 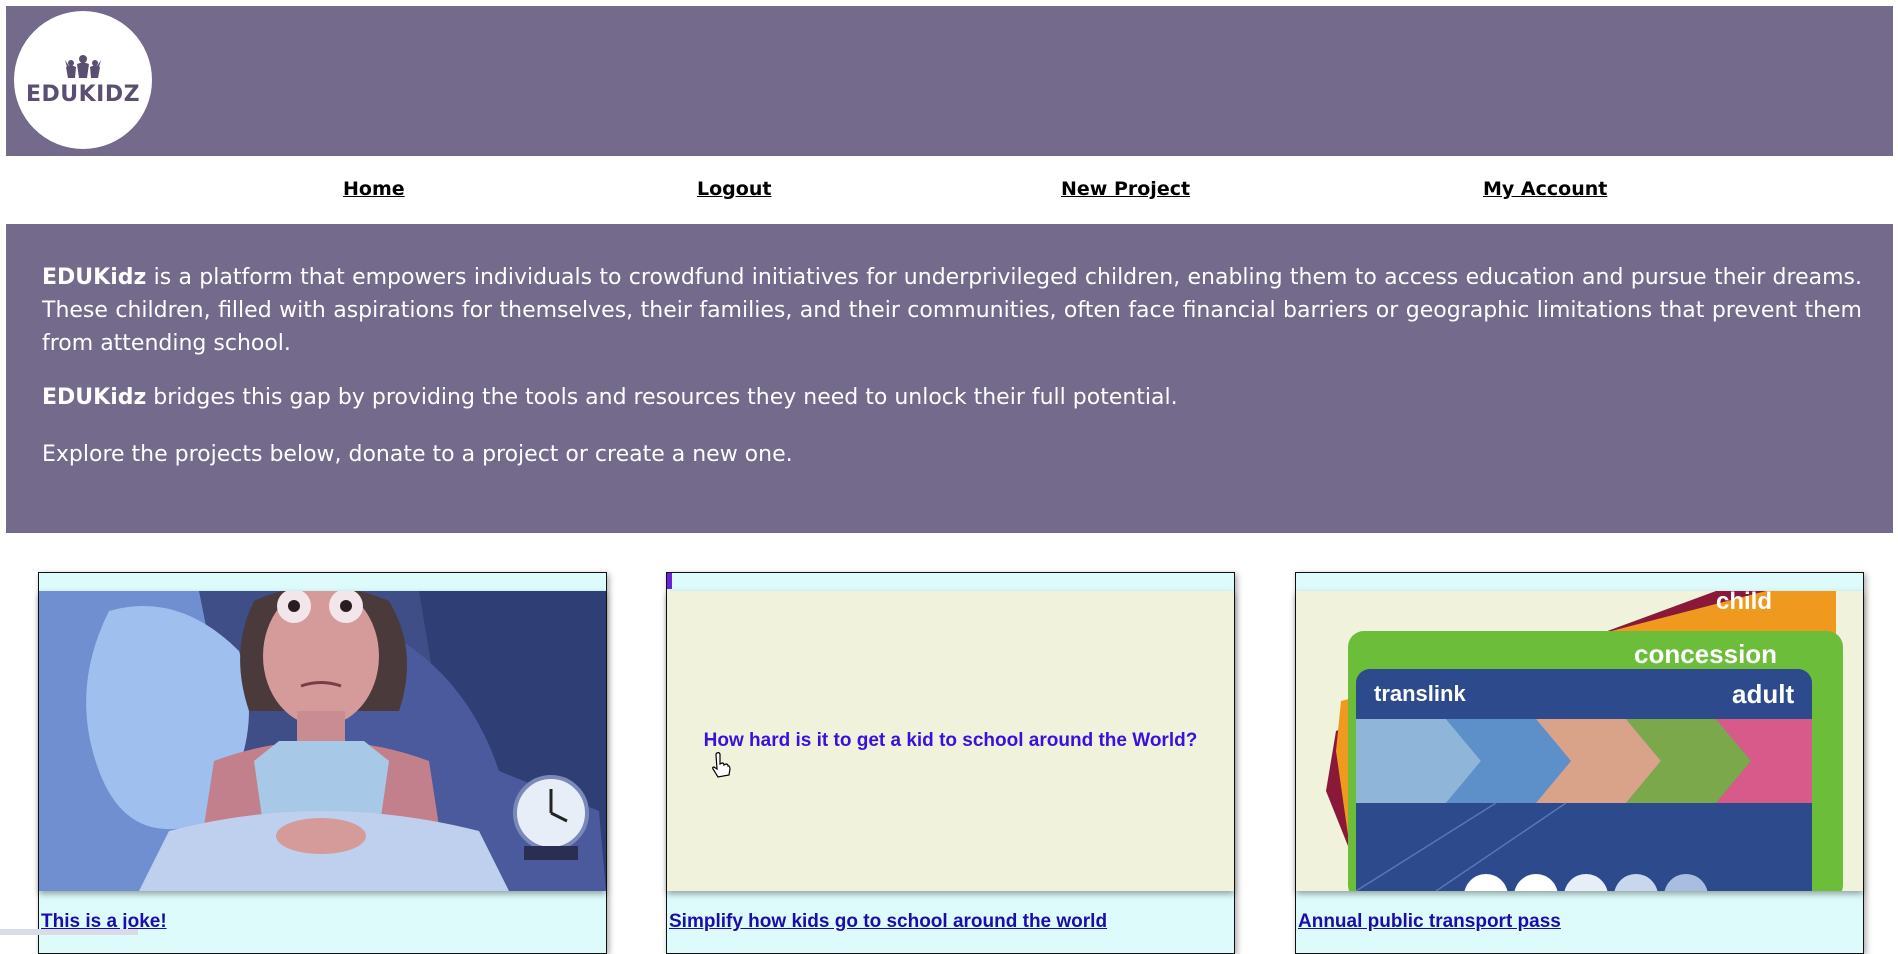 I want to click on project-image: child concession translink adult, so click(x=1579, y=741).